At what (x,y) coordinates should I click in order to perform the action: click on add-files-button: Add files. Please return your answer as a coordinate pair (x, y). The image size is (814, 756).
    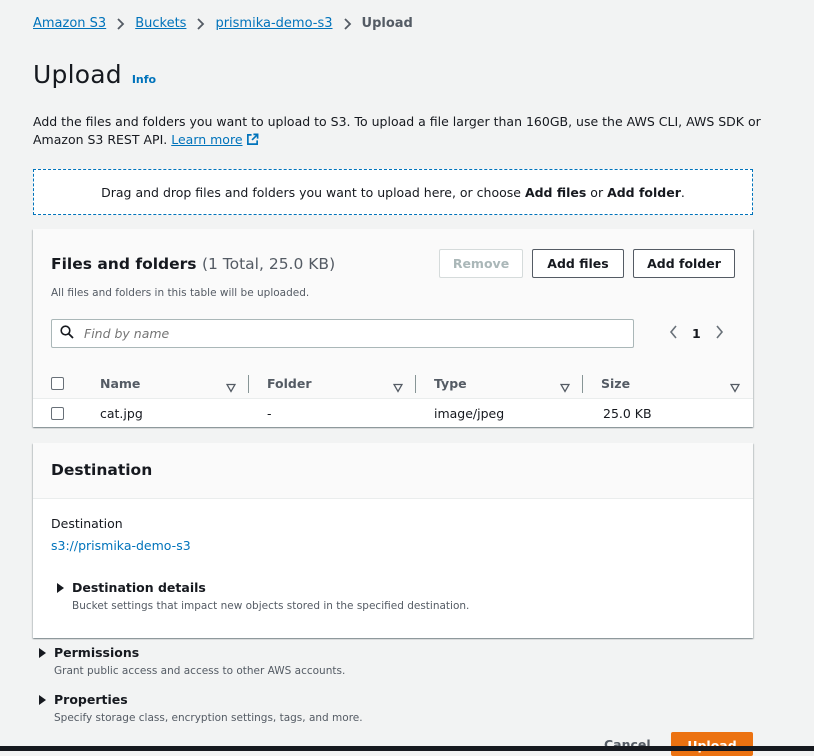
    Looking at the image, I should click on (578, 263).